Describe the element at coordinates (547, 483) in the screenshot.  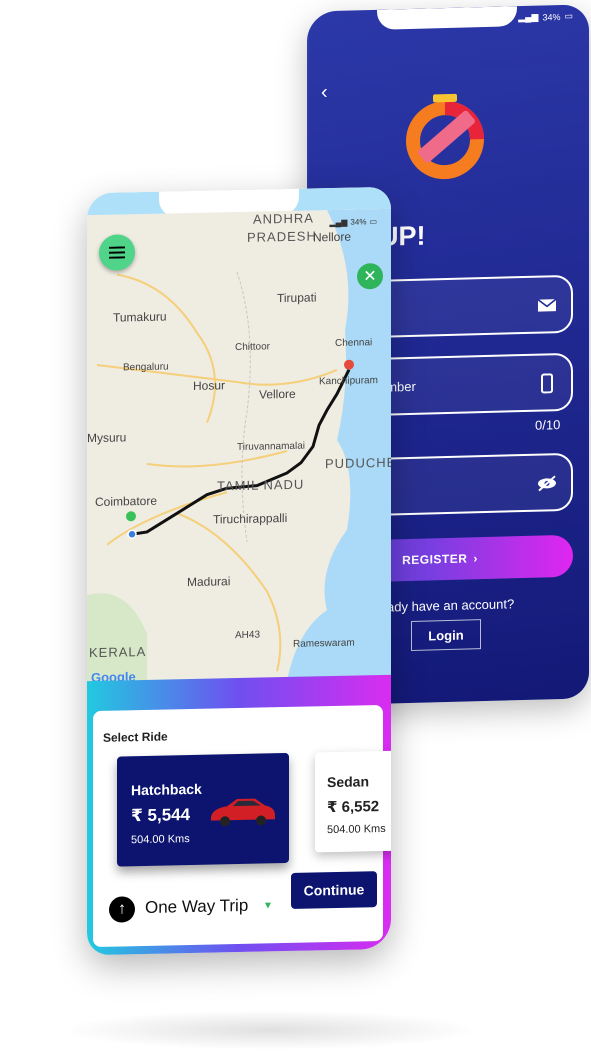
I see `eye-off-icon` at that location.